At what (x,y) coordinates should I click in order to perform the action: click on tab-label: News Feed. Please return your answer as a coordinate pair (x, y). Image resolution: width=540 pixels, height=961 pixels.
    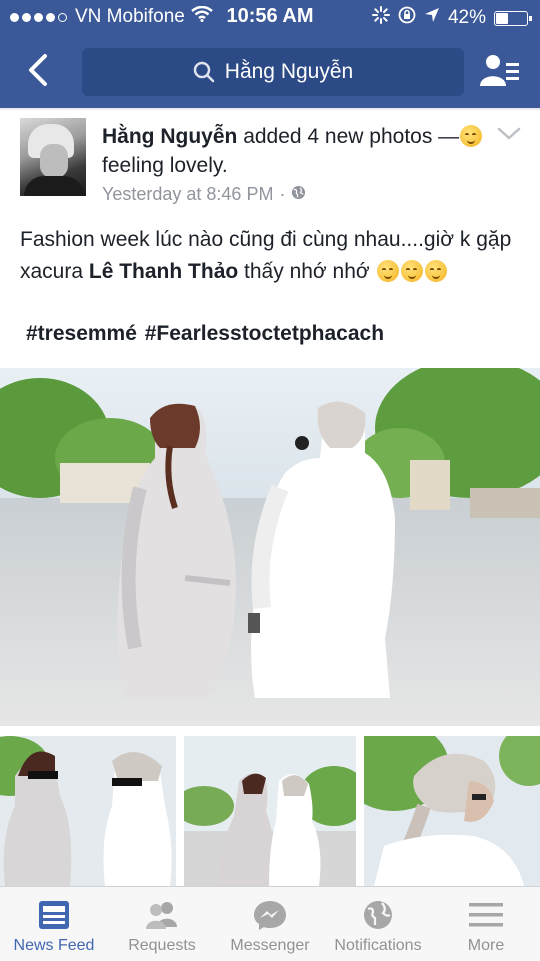
    Looking at the image, I should click on (54, 945).